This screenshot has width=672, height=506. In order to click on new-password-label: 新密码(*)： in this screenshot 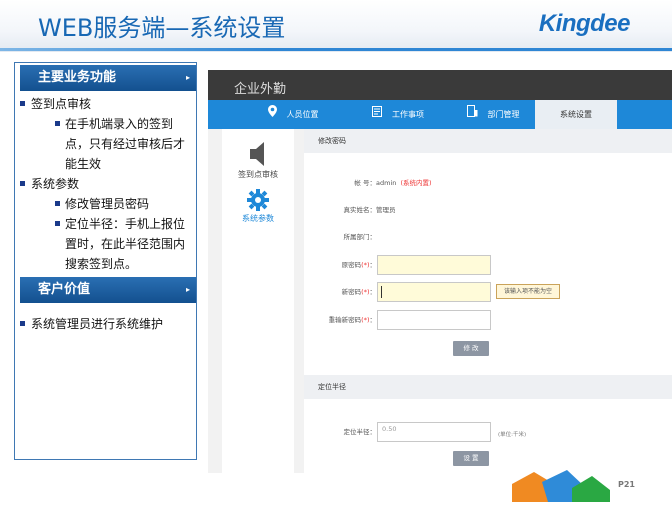, I will do `click(358, 292)`.